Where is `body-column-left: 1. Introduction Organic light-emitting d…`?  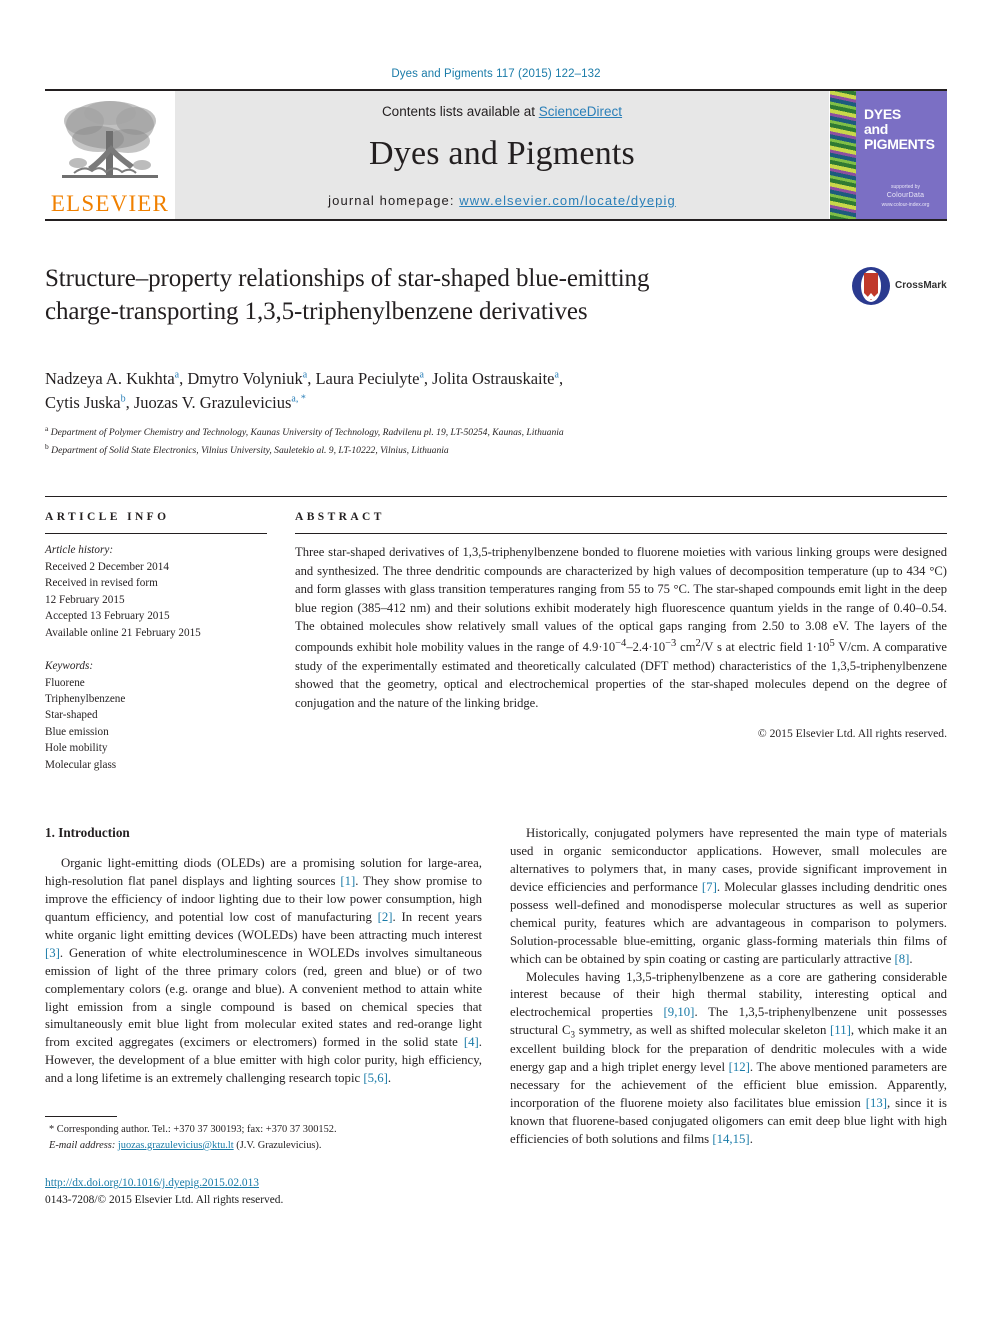 body-column-left: 1. Introduction Organic light-emitting d… is located at coordinates (263, 1017).